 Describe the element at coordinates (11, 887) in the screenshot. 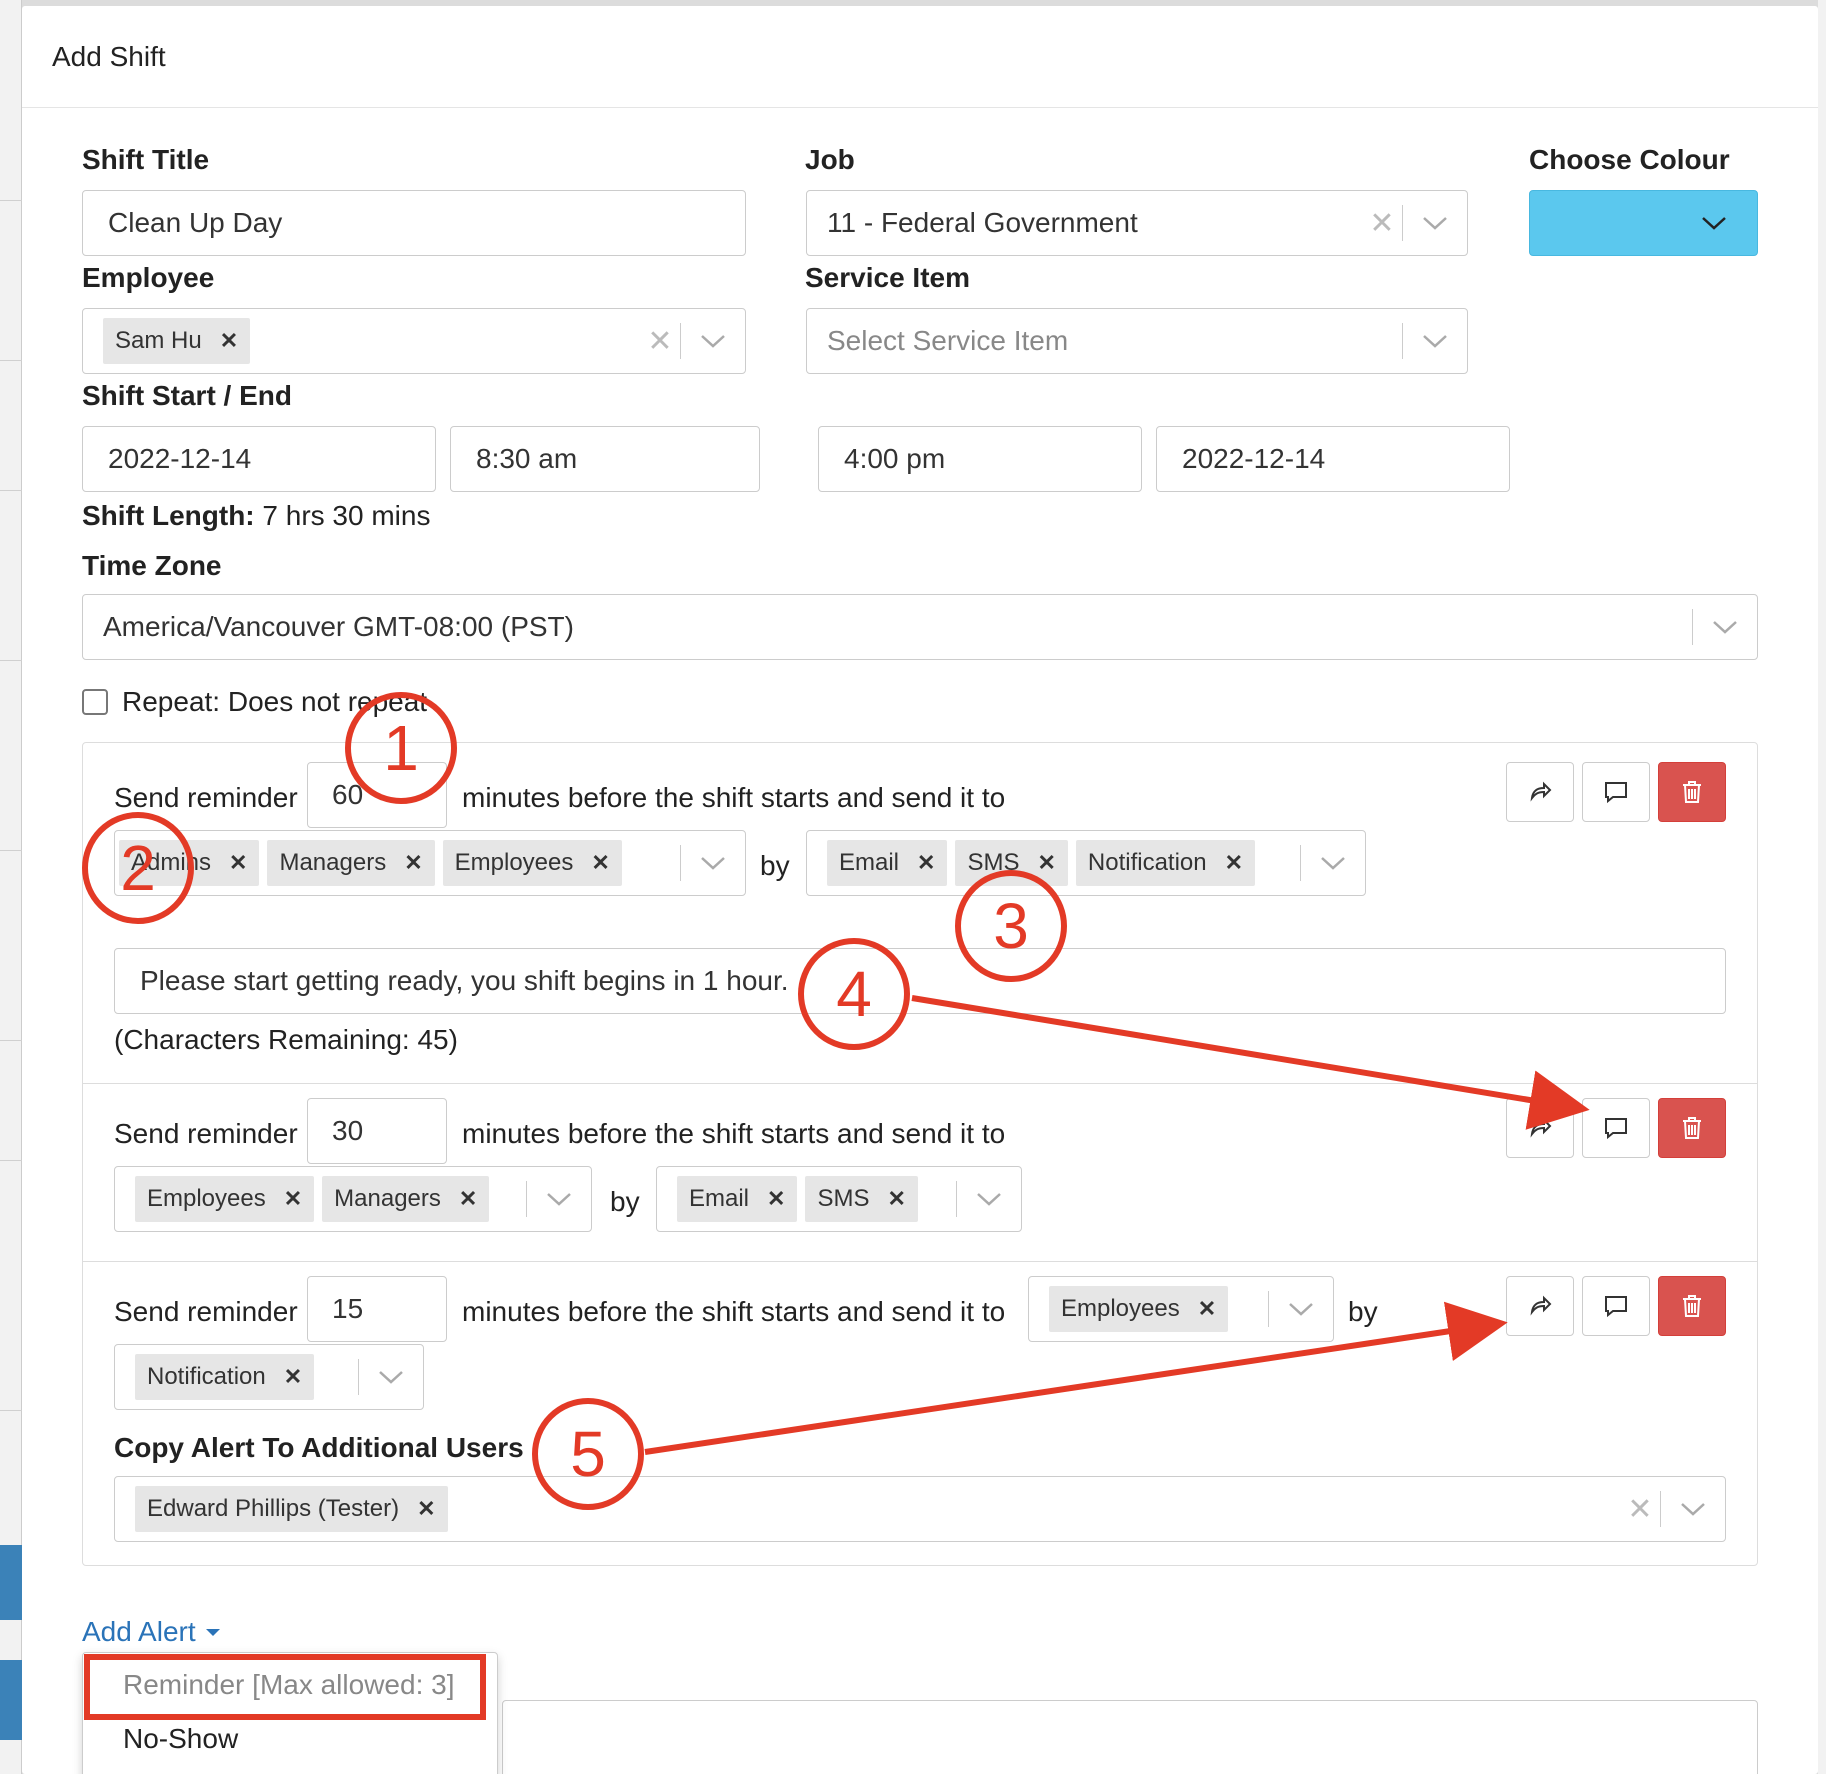

I see `background-left-strip` at that location.